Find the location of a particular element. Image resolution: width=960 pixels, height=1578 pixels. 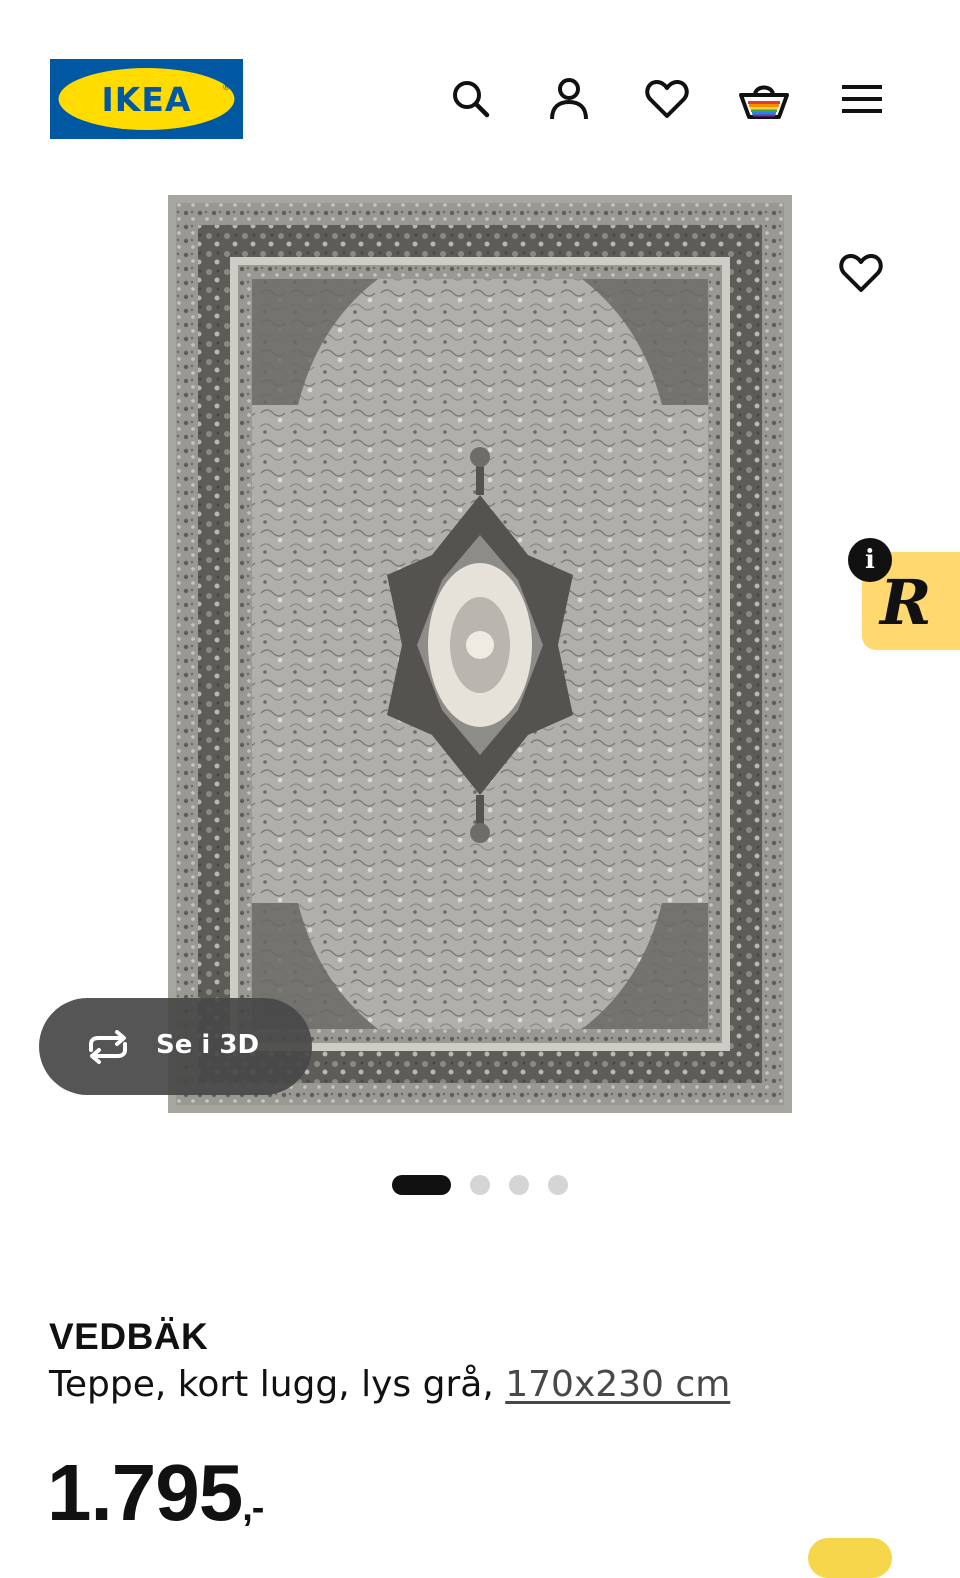

product-price: 1.795,- is located at coordinates (155, 1493).